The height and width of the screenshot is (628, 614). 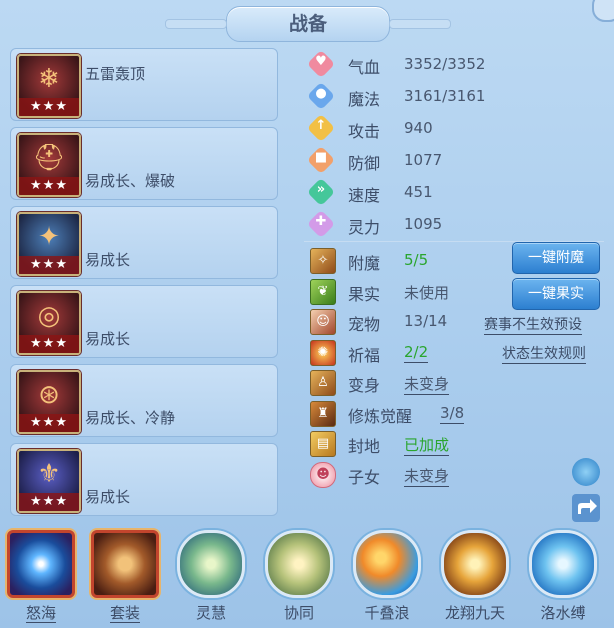 I want to click on skill-label: 协同, so click(x=298, y=613).